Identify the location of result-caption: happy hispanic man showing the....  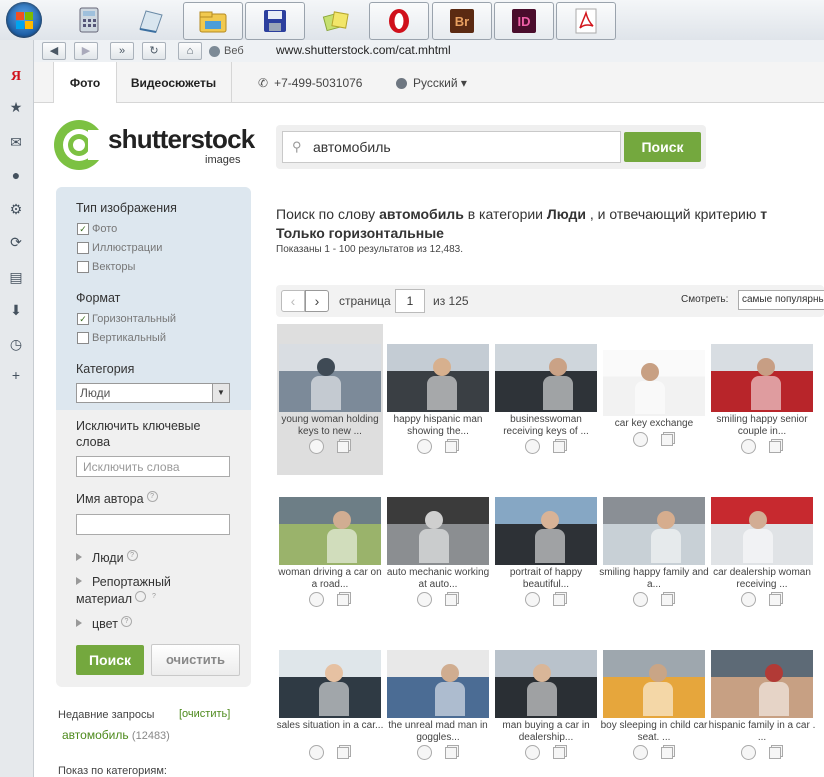
(438, 426).